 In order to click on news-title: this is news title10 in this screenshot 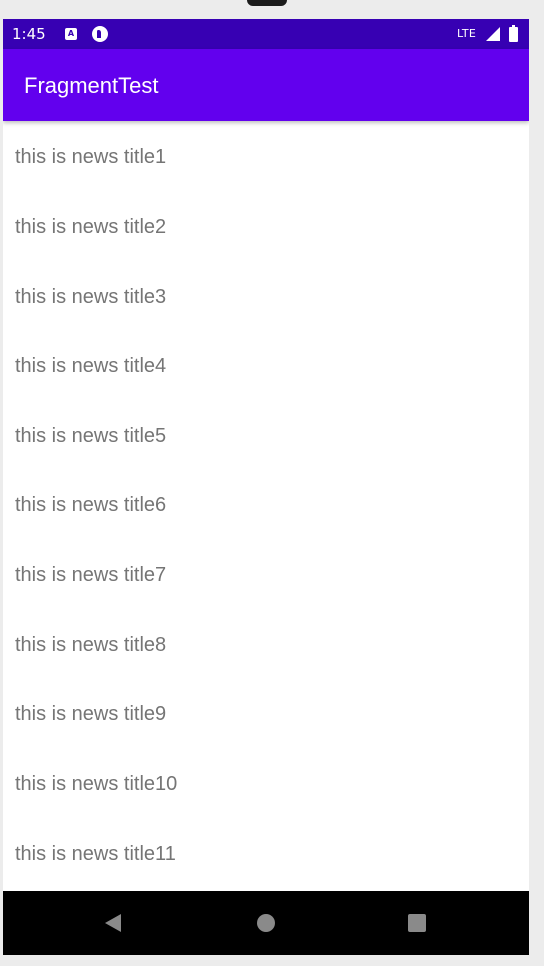, I will do `click(96, 784)`.